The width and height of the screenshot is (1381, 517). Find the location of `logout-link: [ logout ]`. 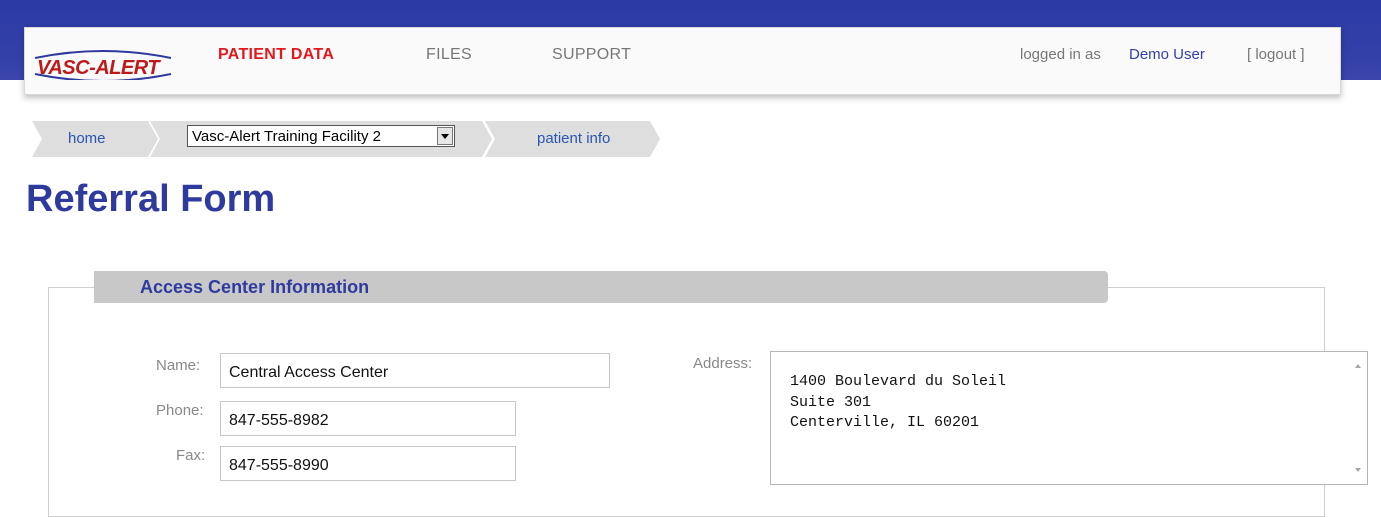

logout-link: [ logout ] is located at coordinates (1276, 54).